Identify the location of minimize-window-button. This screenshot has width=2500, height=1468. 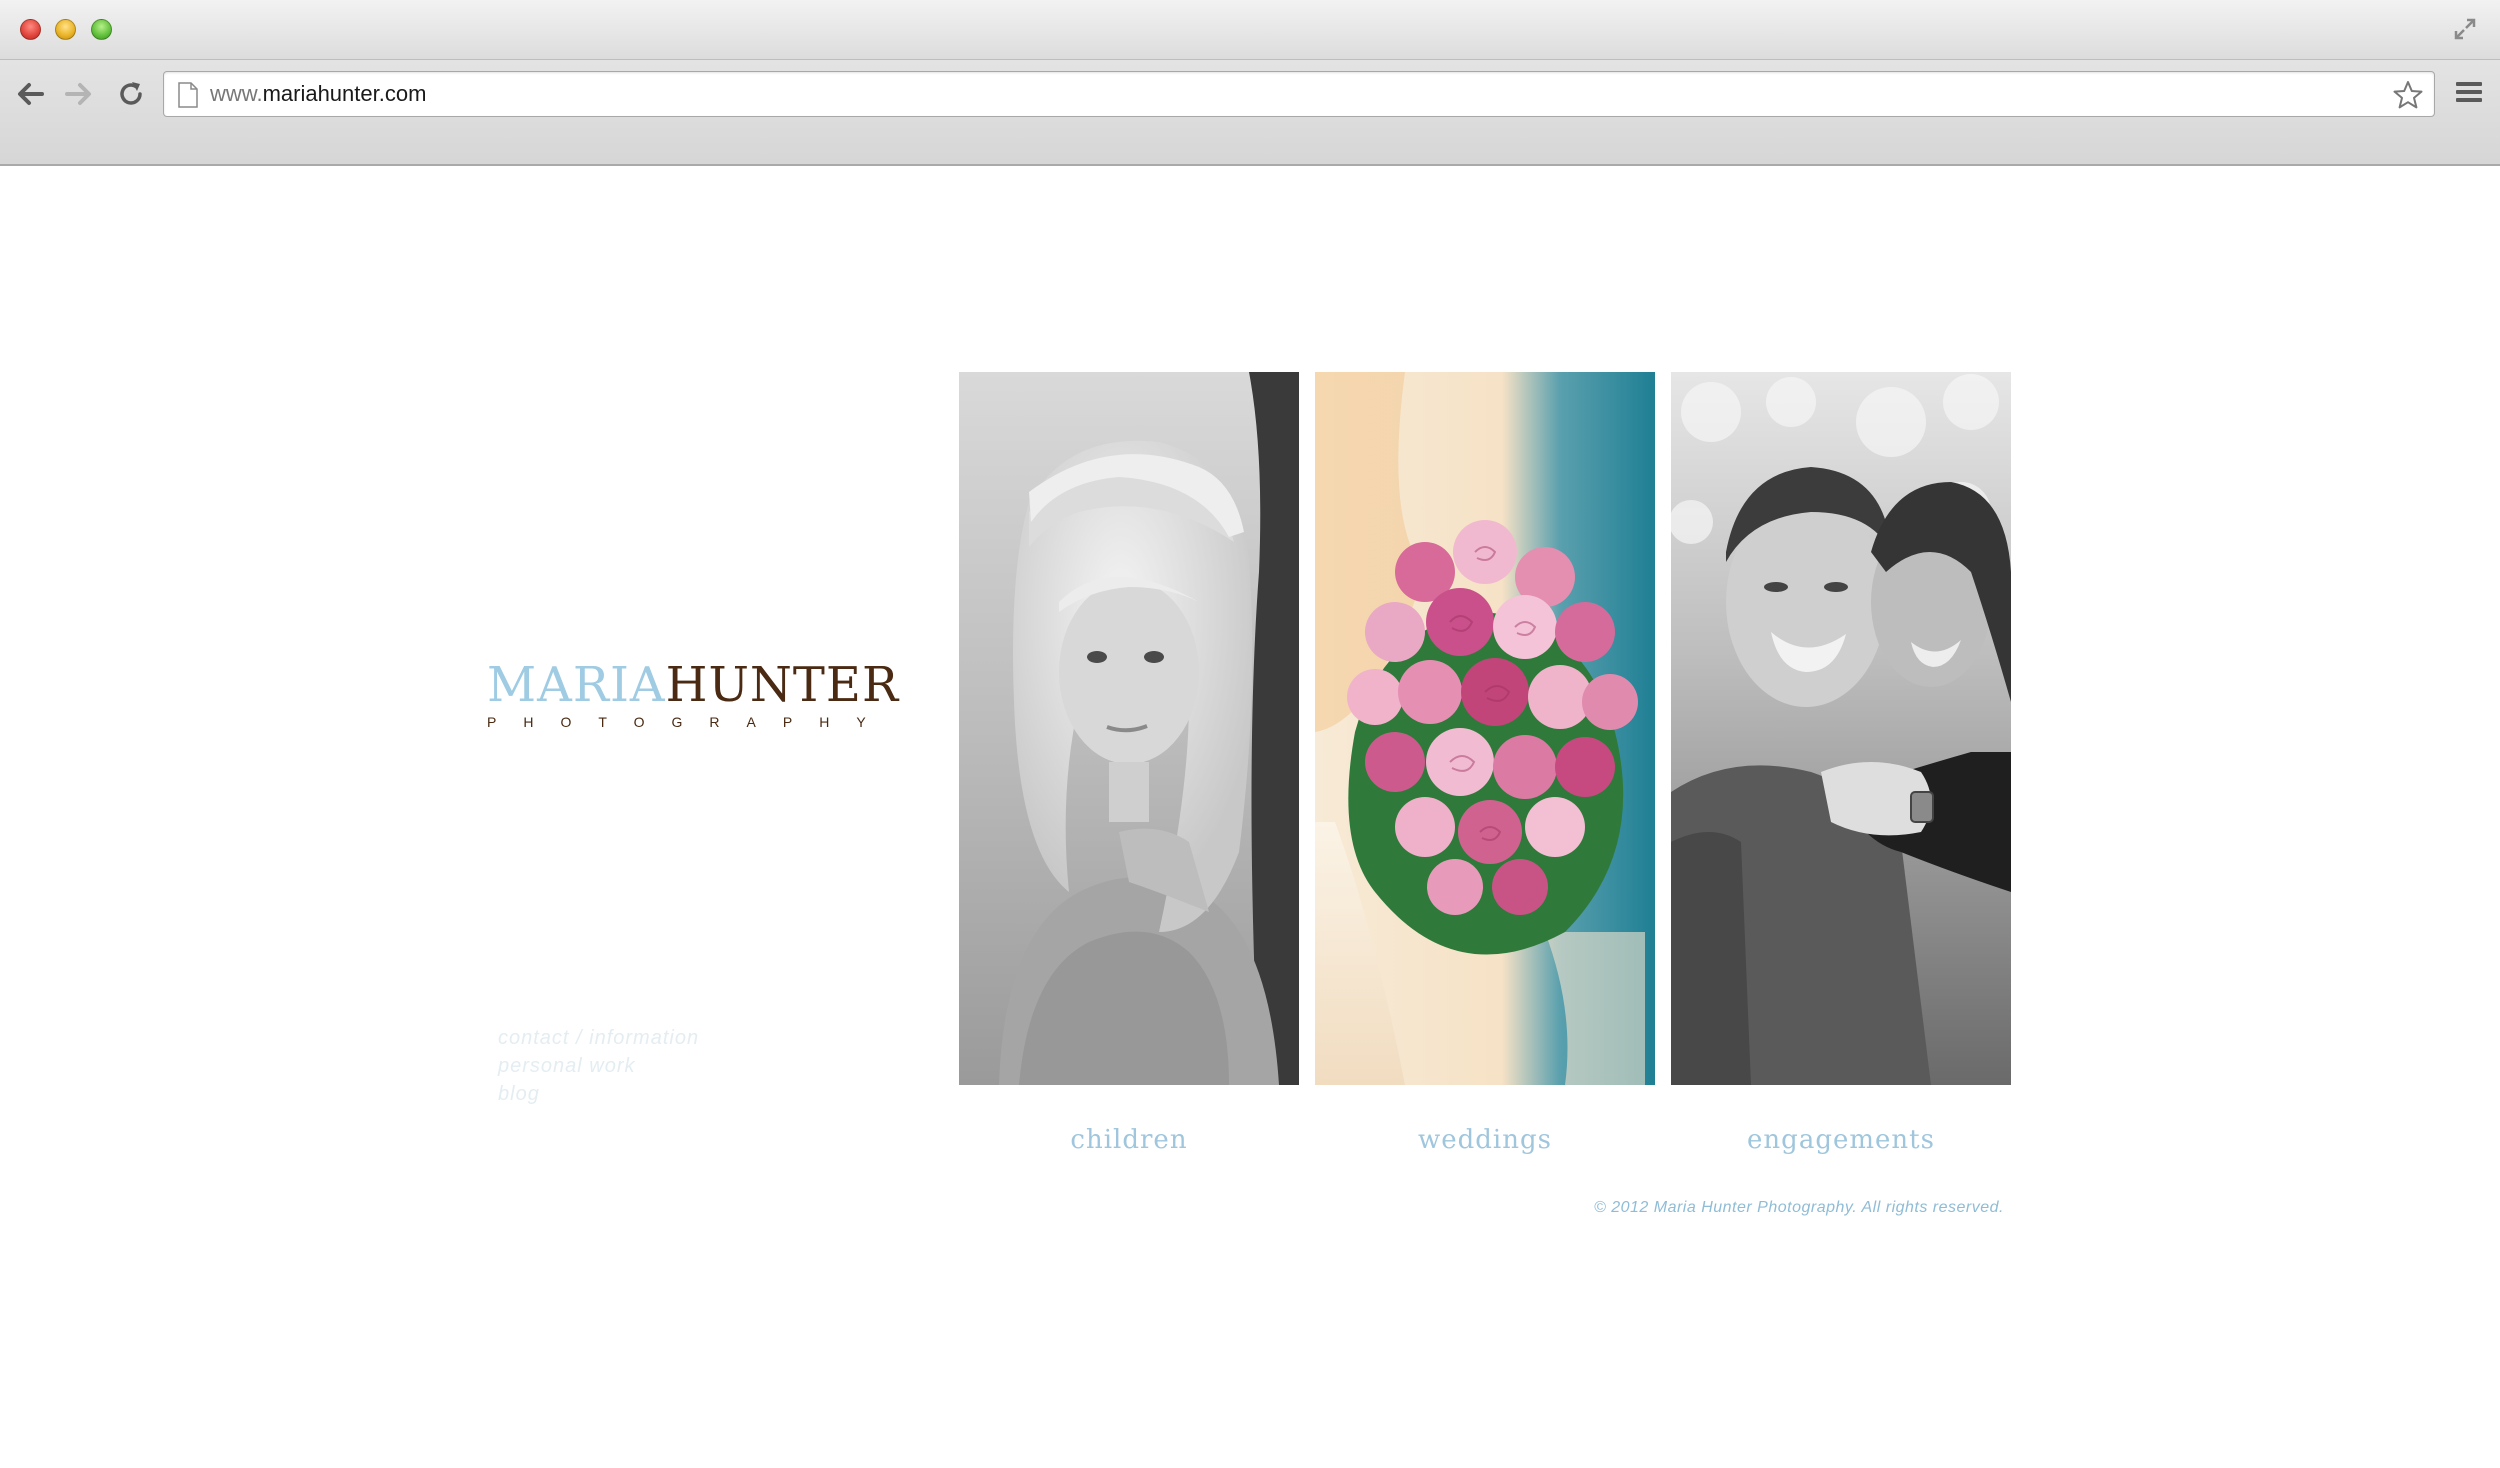
(65, 29).